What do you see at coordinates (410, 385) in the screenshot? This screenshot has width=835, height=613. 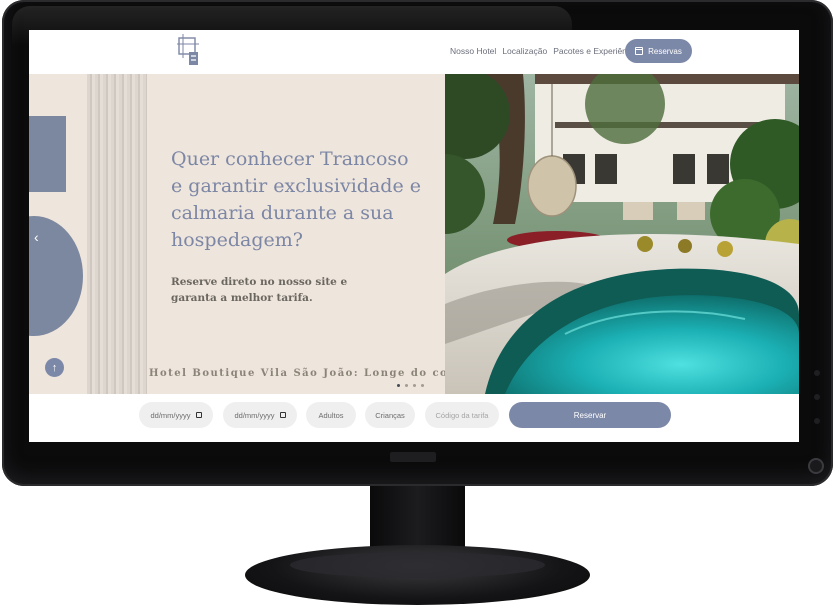 I see `slider-dots` at bounding box center [410, 385].